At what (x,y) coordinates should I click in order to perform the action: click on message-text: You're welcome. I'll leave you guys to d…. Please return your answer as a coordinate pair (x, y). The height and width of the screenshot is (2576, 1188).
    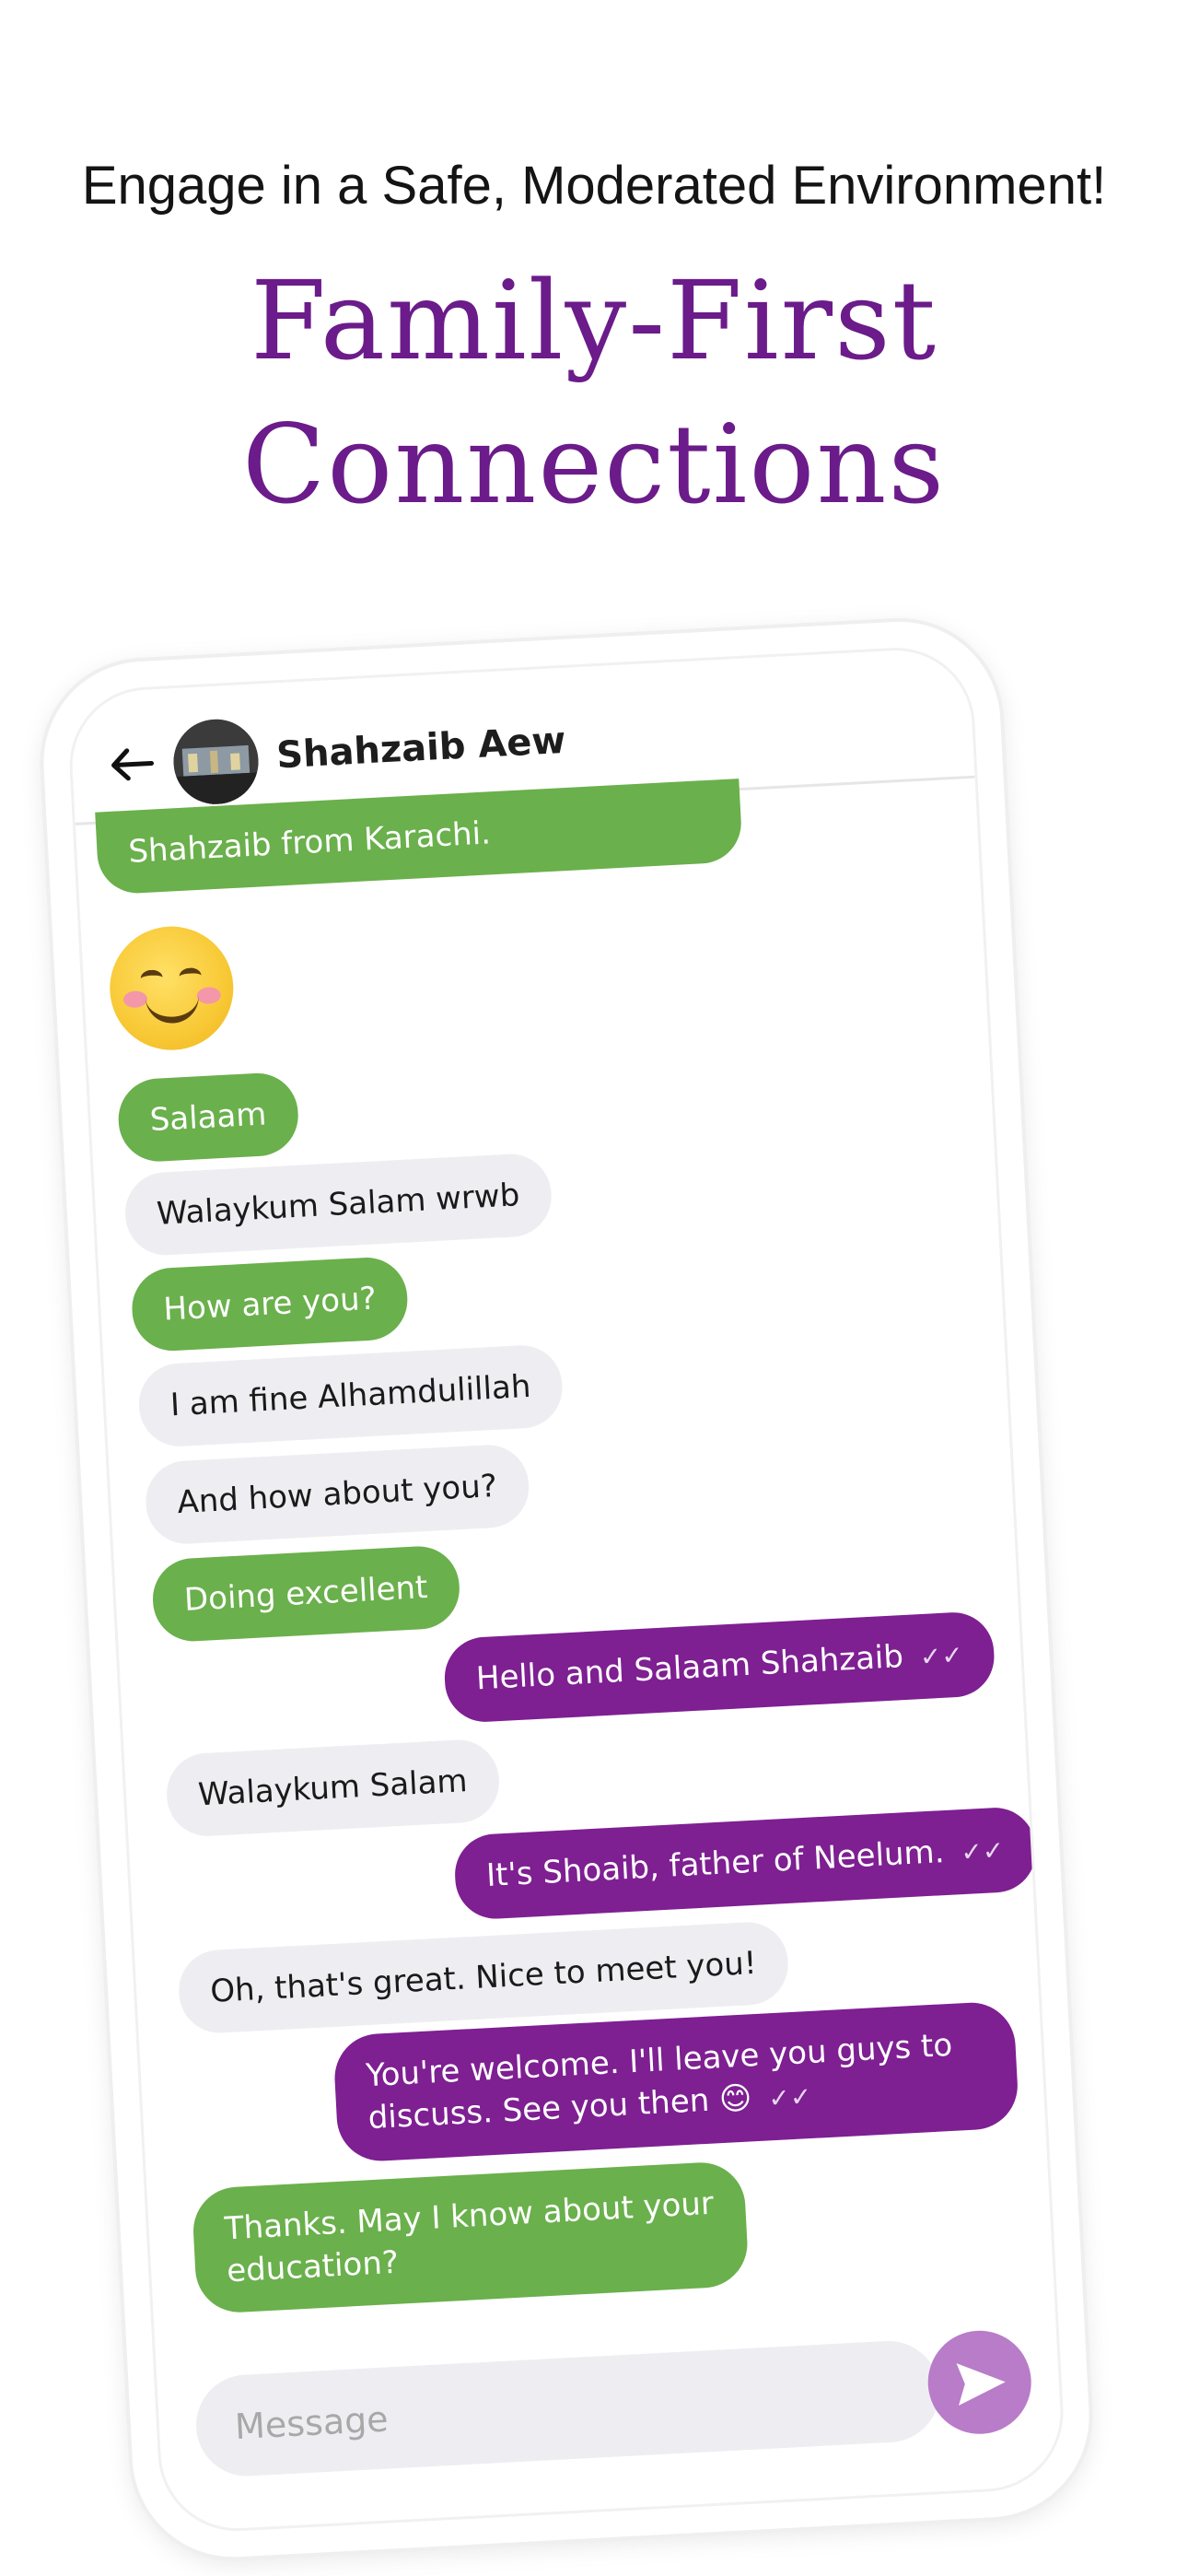
    Looking at the image, I should click on (659, 2081).